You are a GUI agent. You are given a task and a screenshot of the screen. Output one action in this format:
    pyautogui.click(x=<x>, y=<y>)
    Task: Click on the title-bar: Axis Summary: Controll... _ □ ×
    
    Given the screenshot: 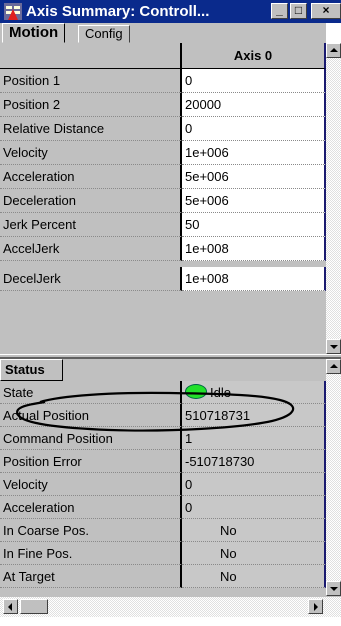 What is the action you would take?
    pyautogui.click(x=170, y=11)
    